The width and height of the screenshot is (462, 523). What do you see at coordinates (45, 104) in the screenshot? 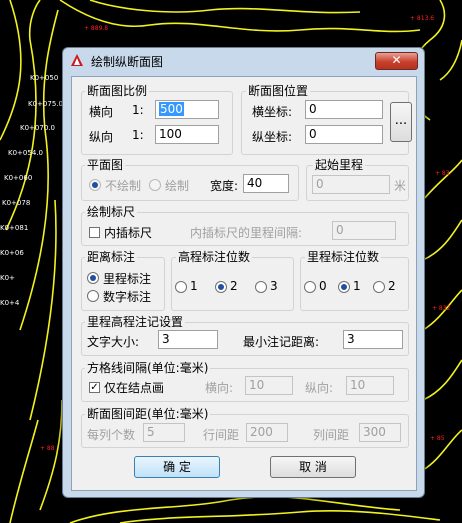
I see `svg-text: K0+075.0` at bounding box center [45, 104].